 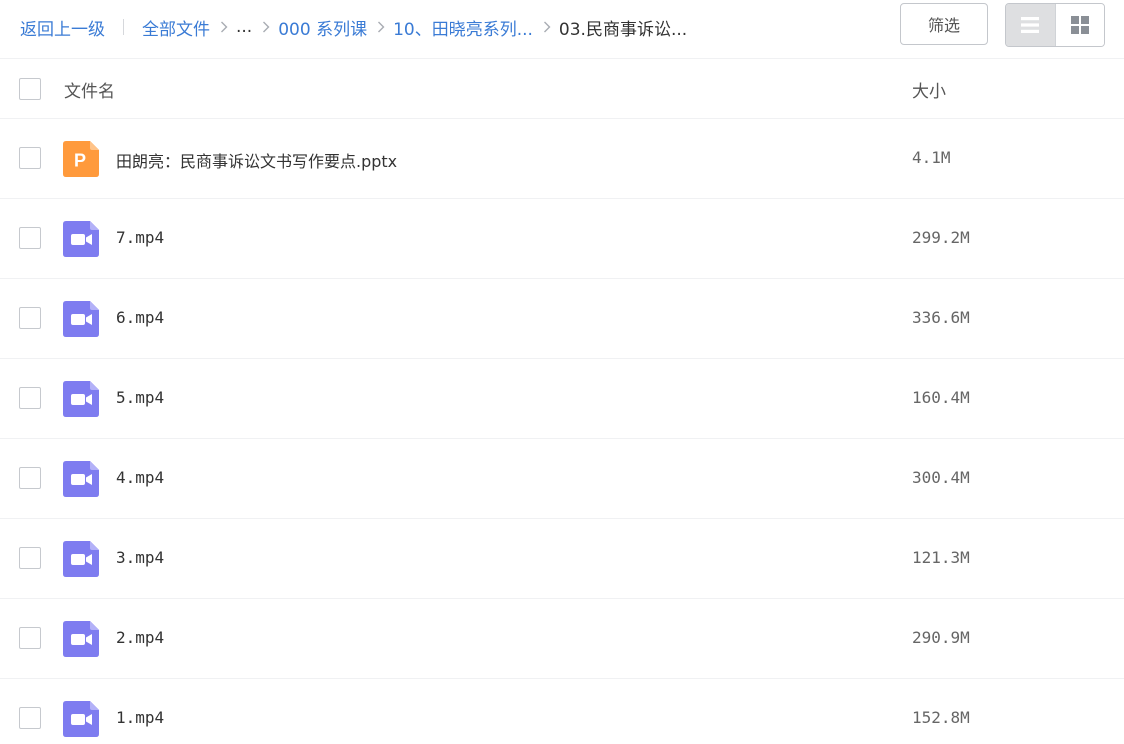 I want to click on grid-view-button, so click(x=1079, y=25).